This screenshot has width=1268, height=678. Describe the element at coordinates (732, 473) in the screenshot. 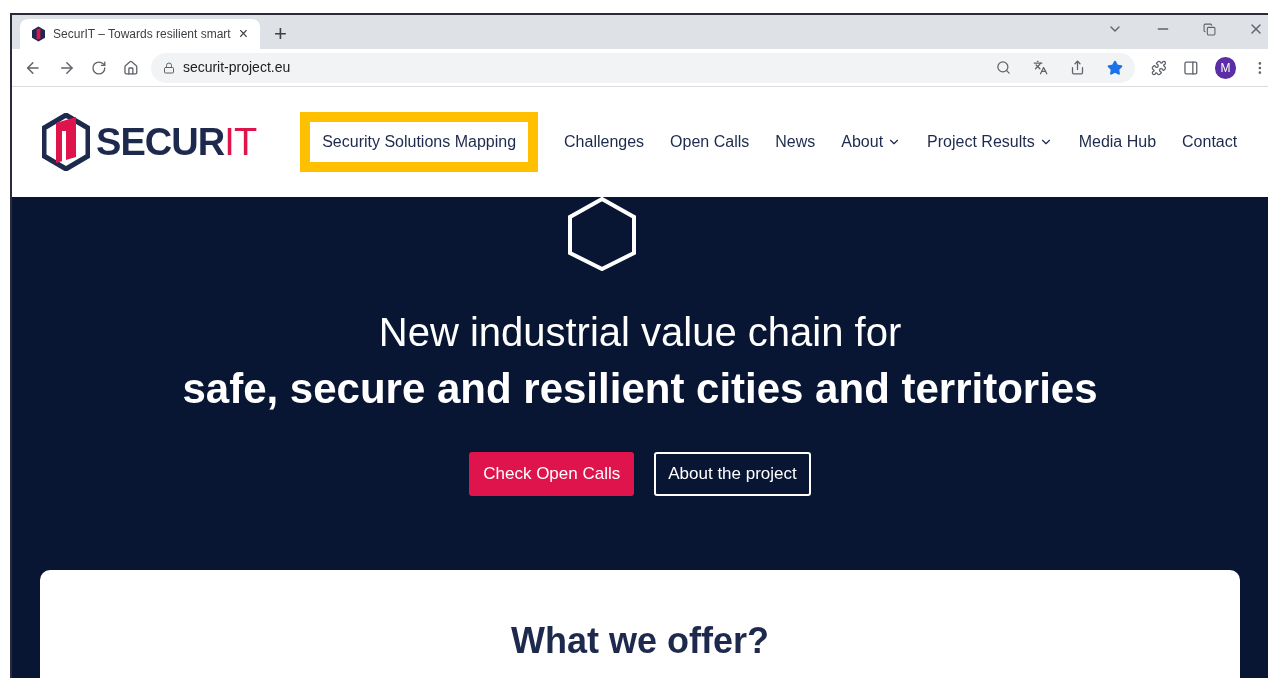

I see `hero-button: About the project` at that location.